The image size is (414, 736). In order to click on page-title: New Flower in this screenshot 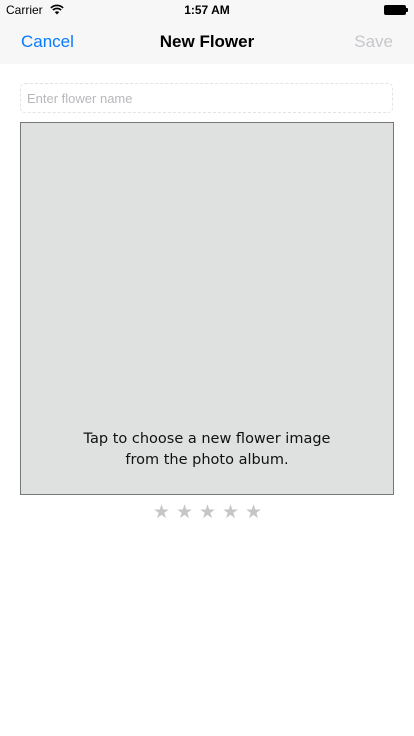, I will do `click(207, 41)`.